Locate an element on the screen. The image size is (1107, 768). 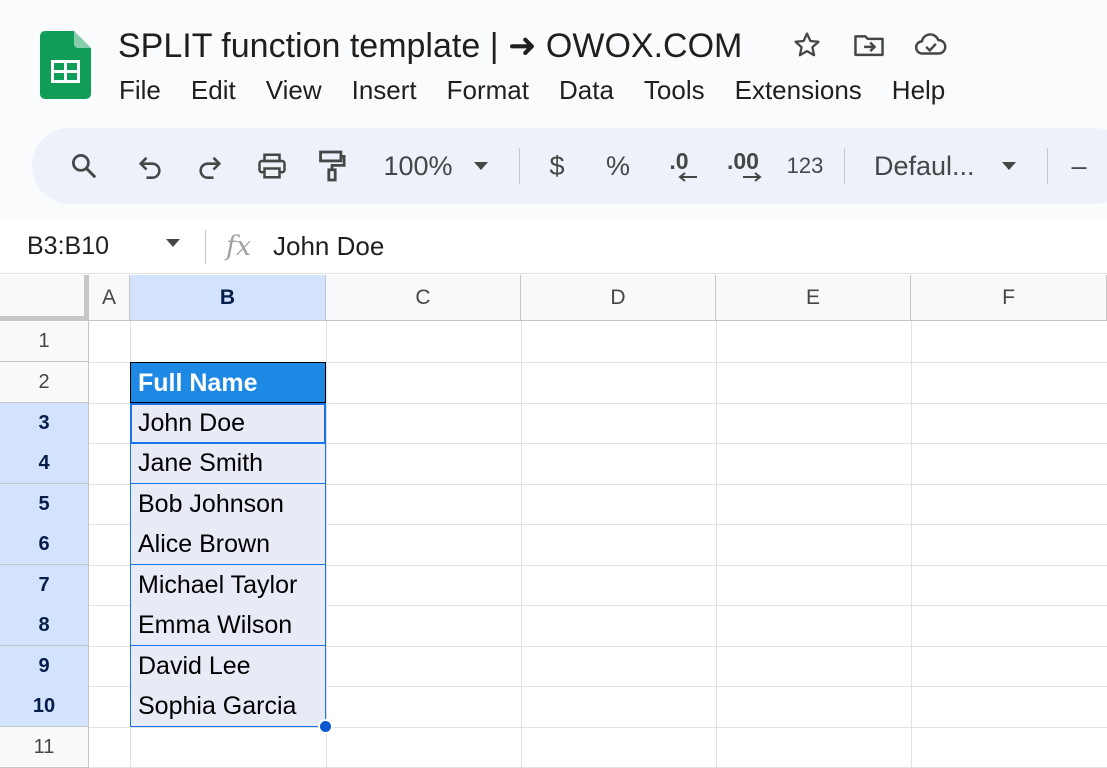
menu-data: Data is located at coordinates (586, 90).